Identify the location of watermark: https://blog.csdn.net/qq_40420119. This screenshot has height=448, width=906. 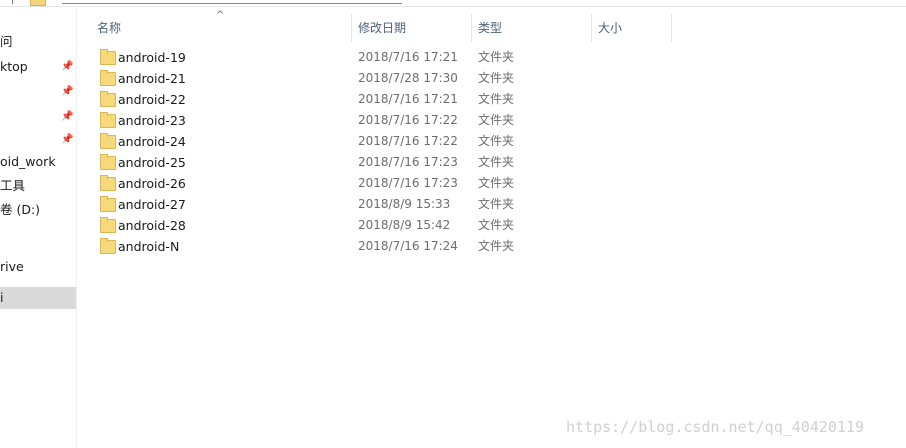
(715, 427).